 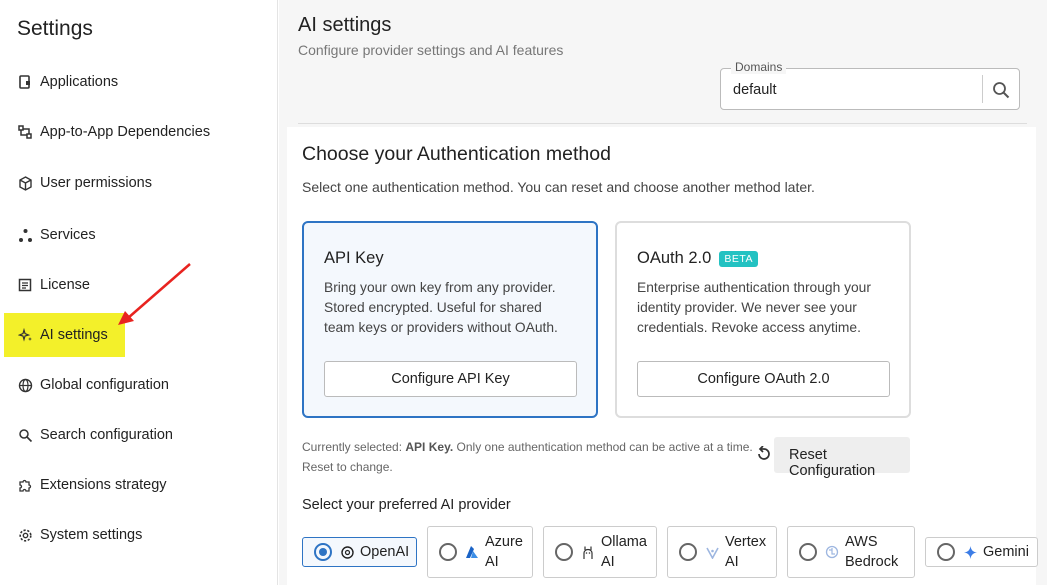 I want to click on search-config-icon, so click(x=25, y=435).